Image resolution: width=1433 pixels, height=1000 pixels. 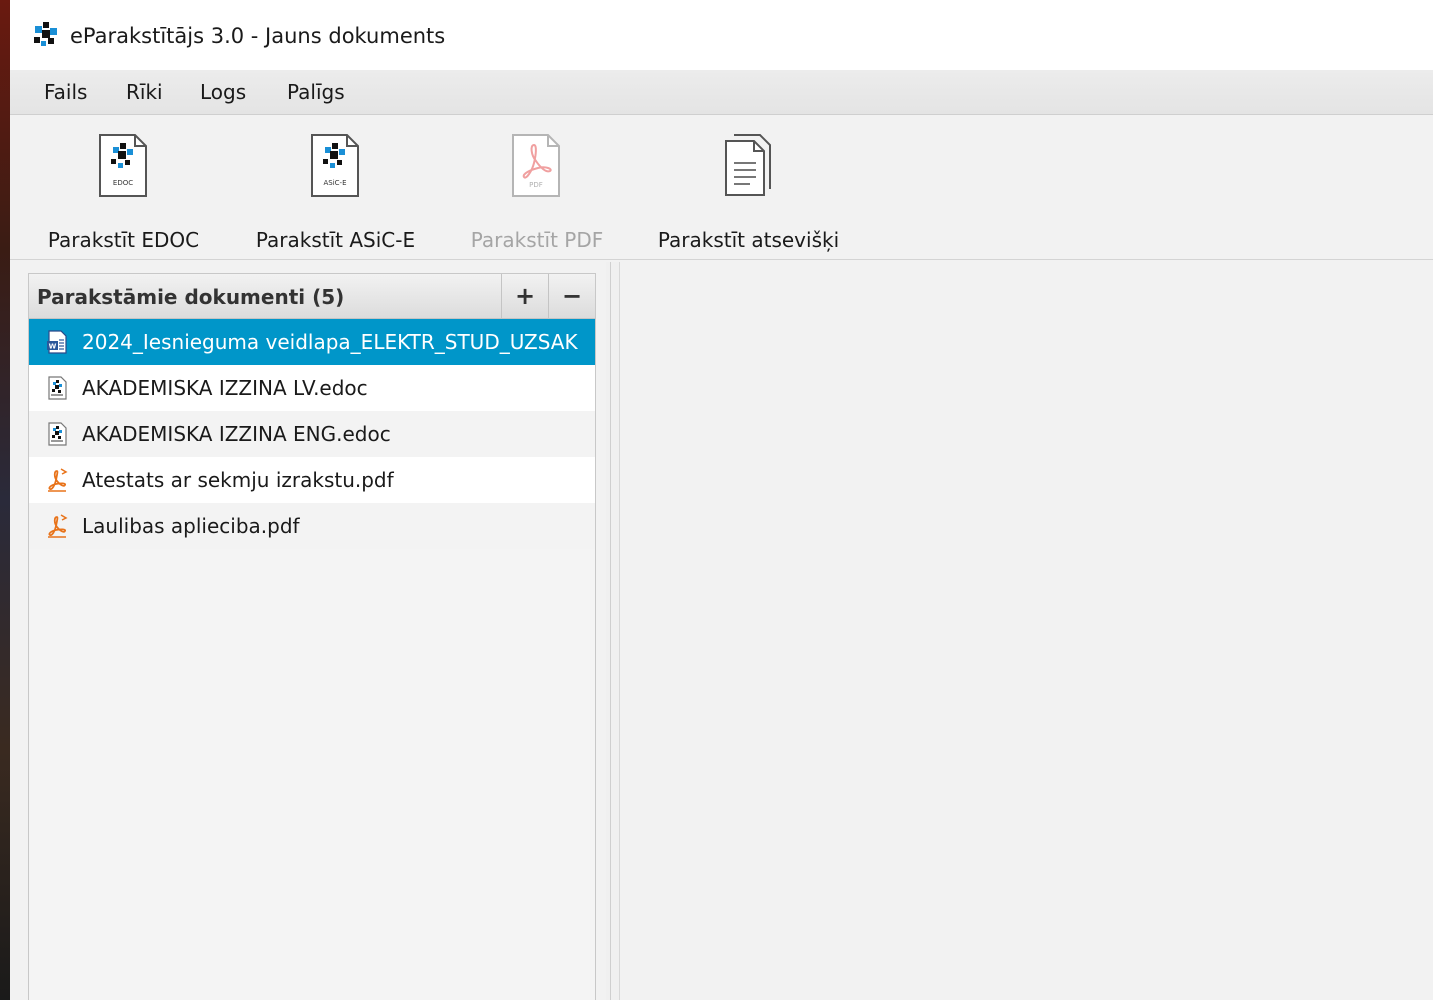 What do you see at coordinates (65, 92) in the screenshot?
I see `menu-fails: Fails` at bounding box center [65, 92].